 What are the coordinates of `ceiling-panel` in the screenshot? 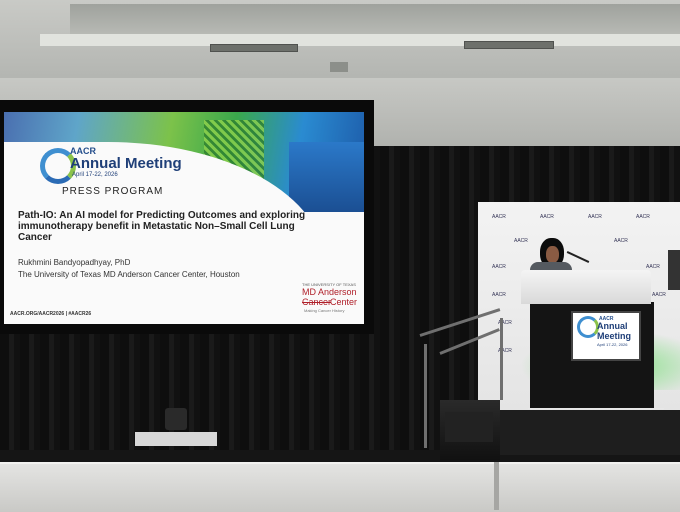 It's located at (375, 20).